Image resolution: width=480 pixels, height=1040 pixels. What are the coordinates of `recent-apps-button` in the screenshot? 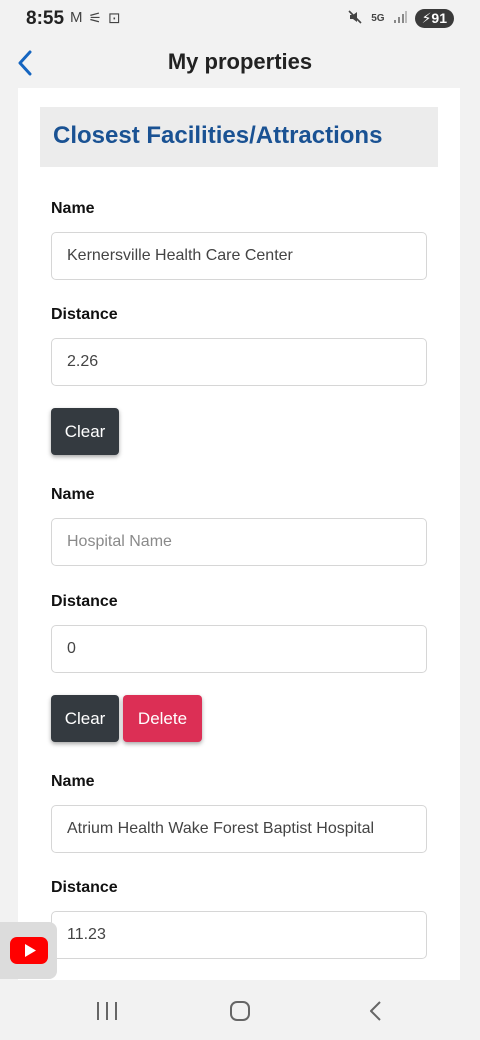 It's located at (107, 1011).